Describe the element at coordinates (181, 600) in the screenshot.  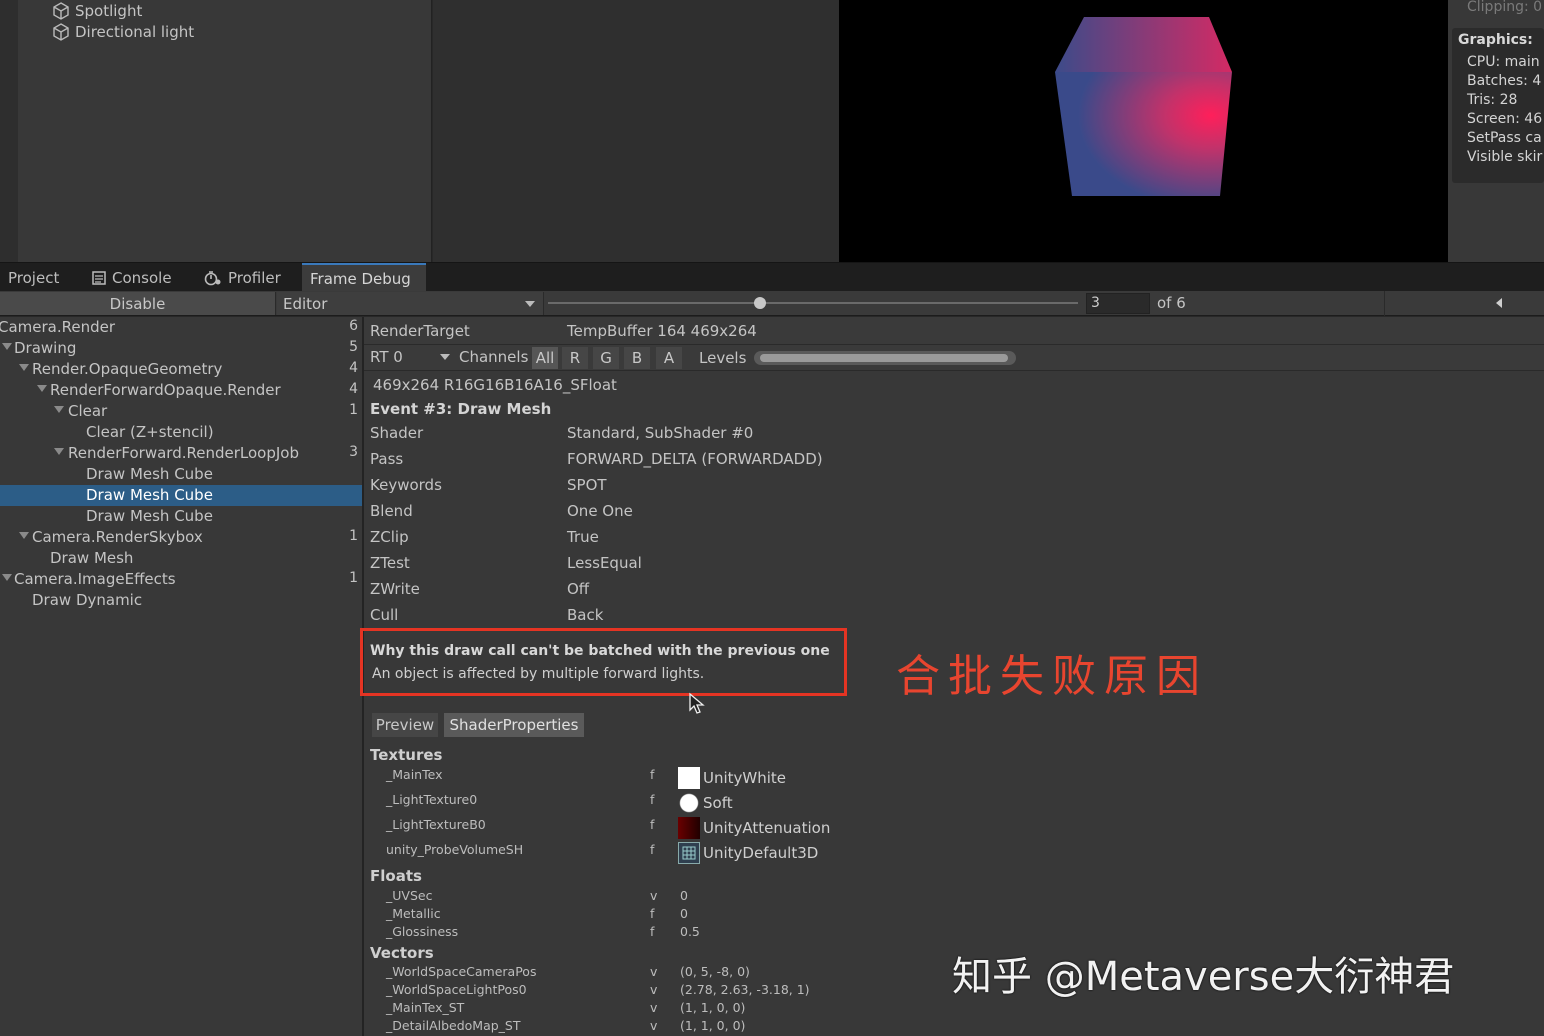
I see `tree-row: Draw Dynamic` at that location.